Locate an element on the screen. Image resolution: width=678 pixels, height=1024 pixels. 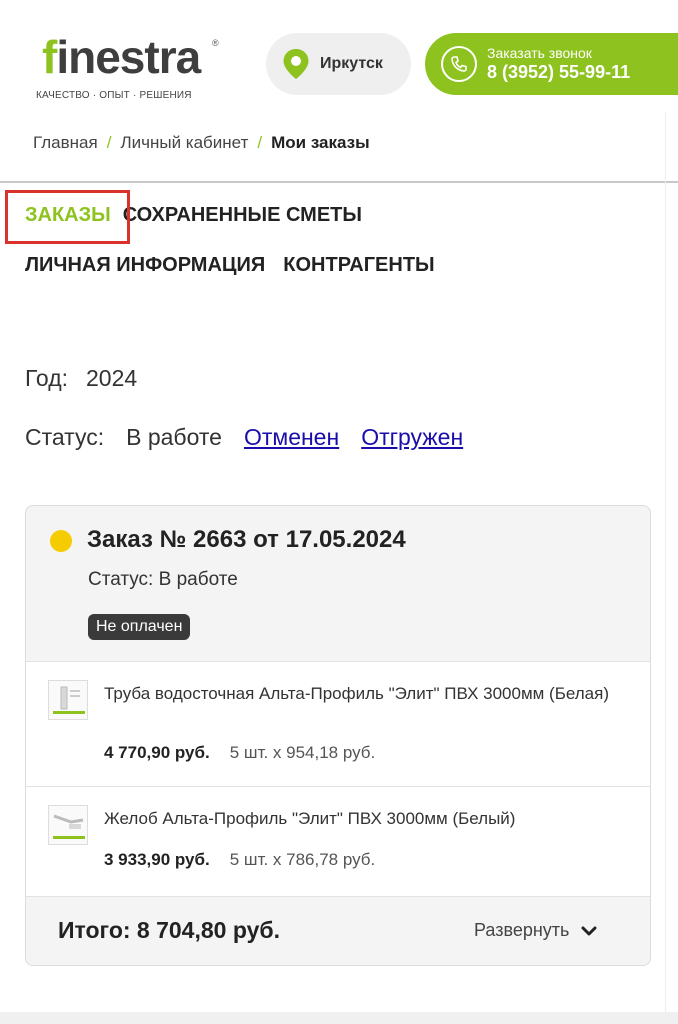
year-value: 2024 is located at coordinates (111, 378).